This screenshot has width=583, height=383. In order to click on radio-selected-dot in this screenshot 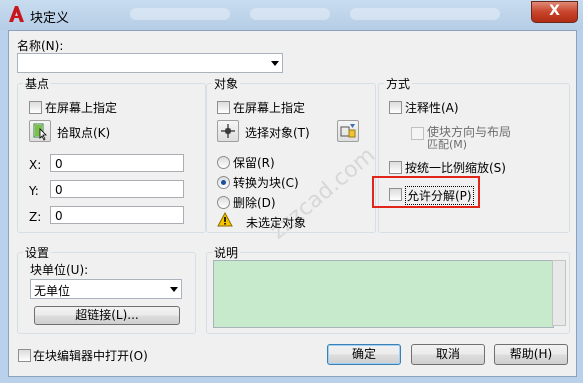, I will do `click(223, 182)`.